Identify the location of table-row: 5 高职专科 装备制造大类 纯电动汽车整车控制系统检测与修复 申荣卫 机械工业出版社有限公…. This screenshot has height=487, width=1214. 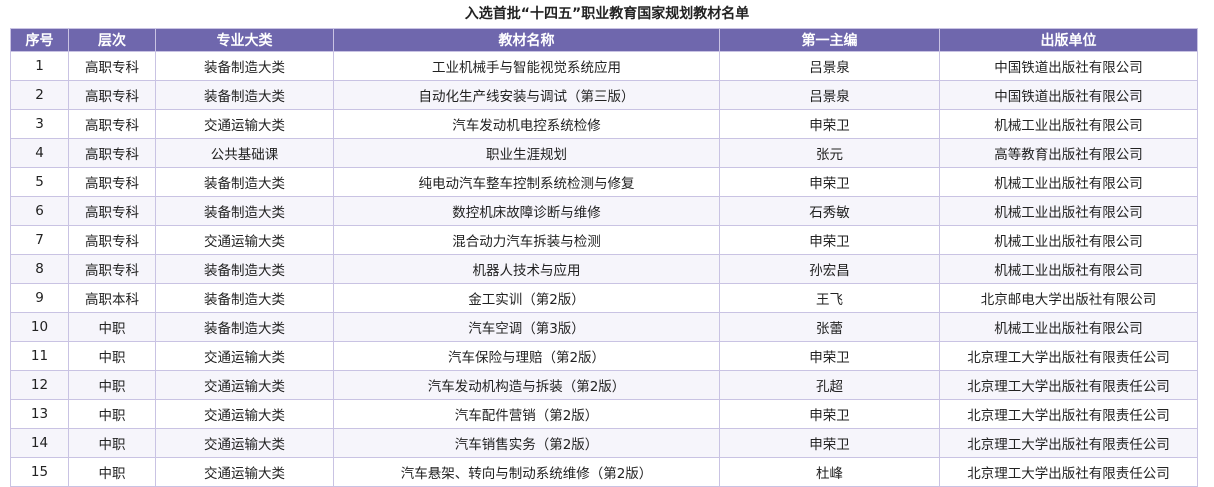
(604, 182).